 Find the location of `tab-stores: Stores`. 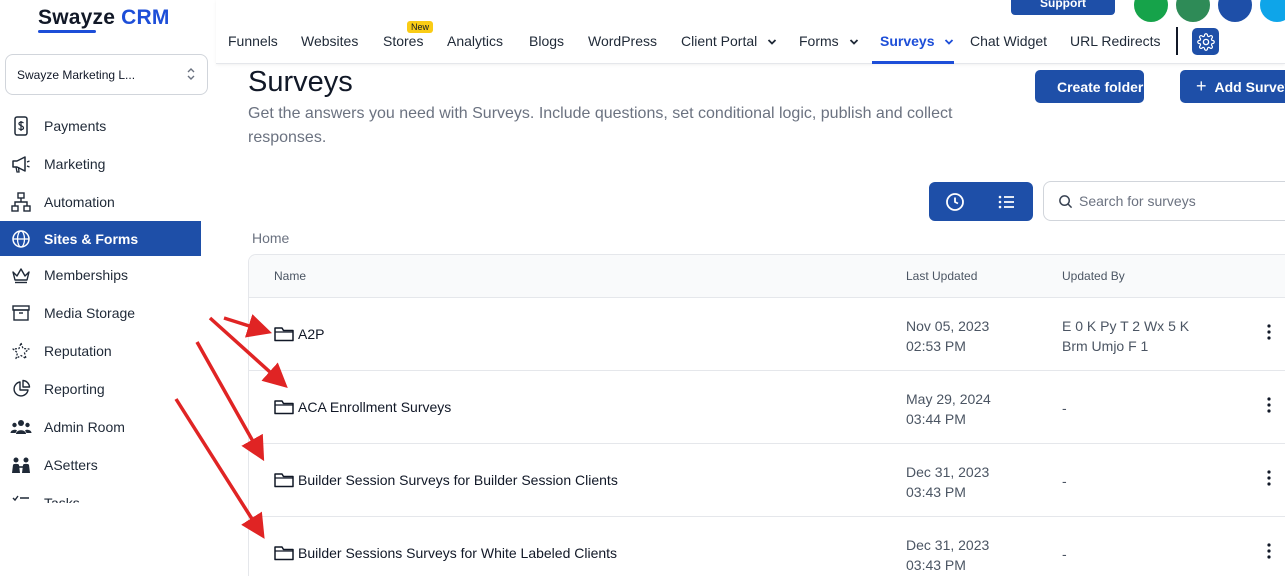

tab-stores: Stores is located at coordinates (403, 41).